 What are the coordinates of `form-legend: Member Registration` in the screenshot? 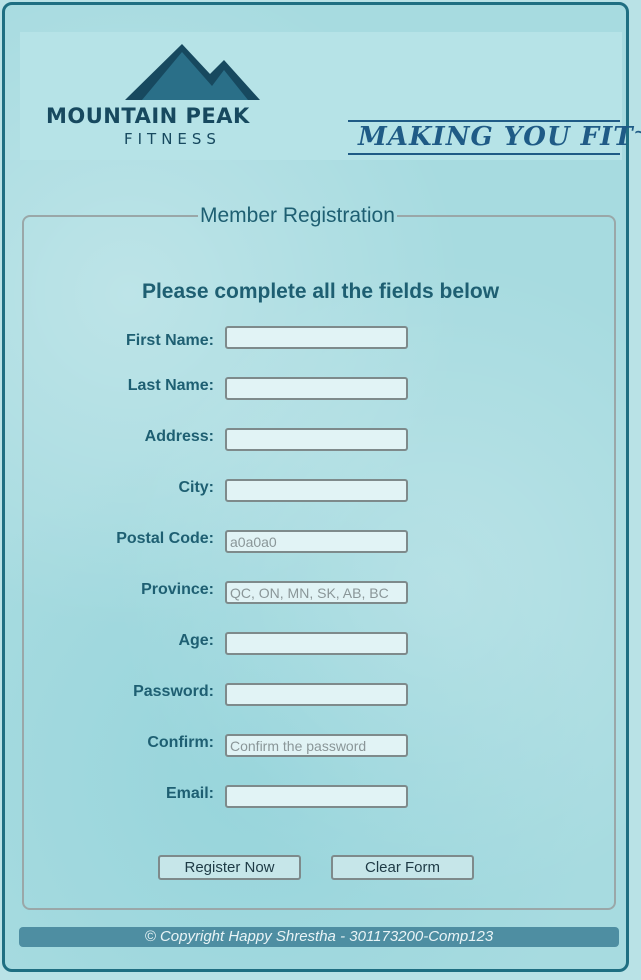 It's located at (297, 215).